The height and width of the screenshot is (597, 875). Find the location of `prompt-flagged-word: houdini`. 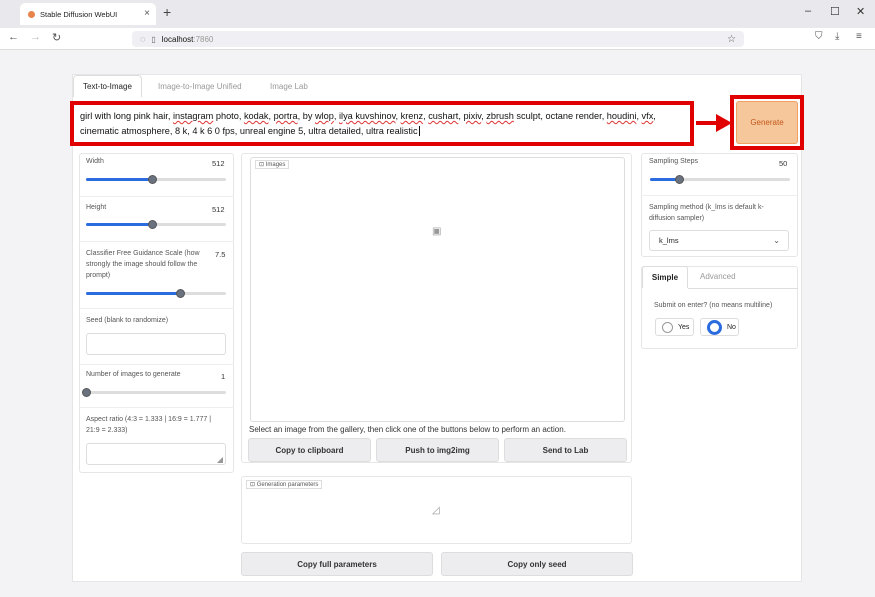

prompt-flagged-word: houdini is located at coordinates (621, 116).